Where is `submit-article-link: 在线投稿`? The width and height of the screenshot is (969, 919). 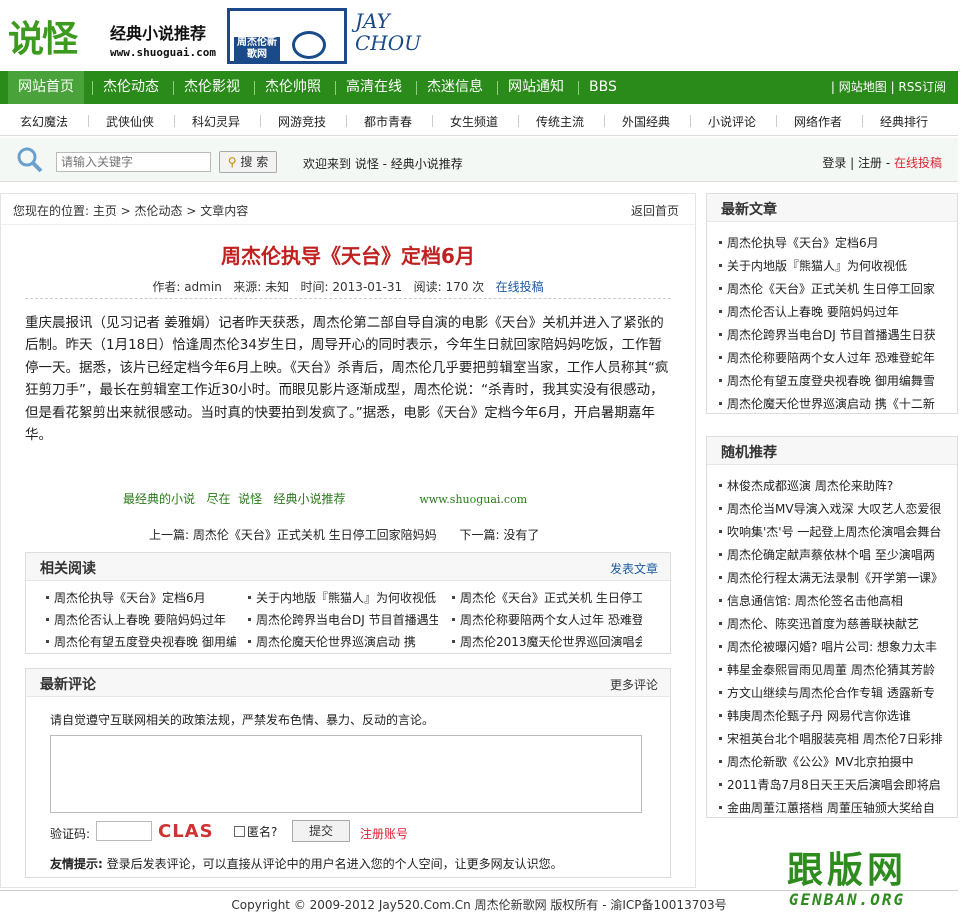 submit-article-link: 在线投稿 is located at coordinates (918, 163).